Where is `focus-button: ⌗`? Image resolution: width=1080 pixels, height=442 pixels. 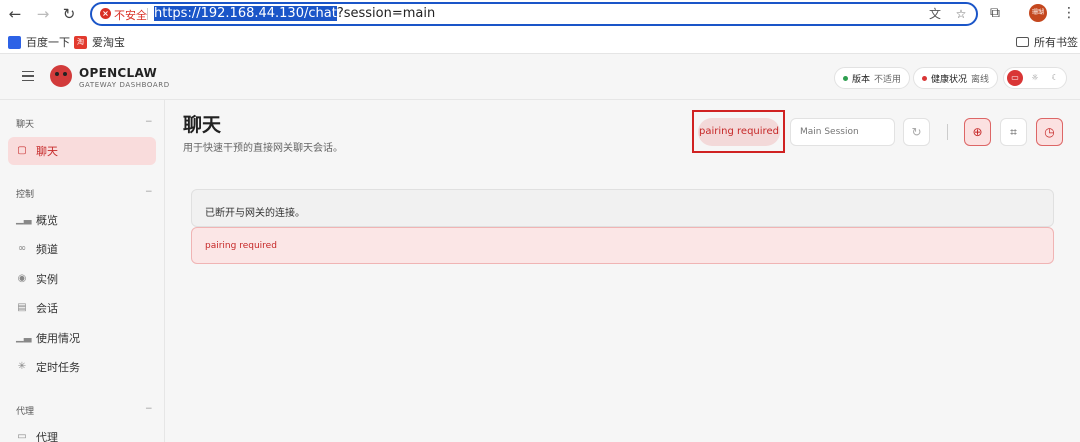
focus-button: ⌗ is located at coordinates (1013, 132).